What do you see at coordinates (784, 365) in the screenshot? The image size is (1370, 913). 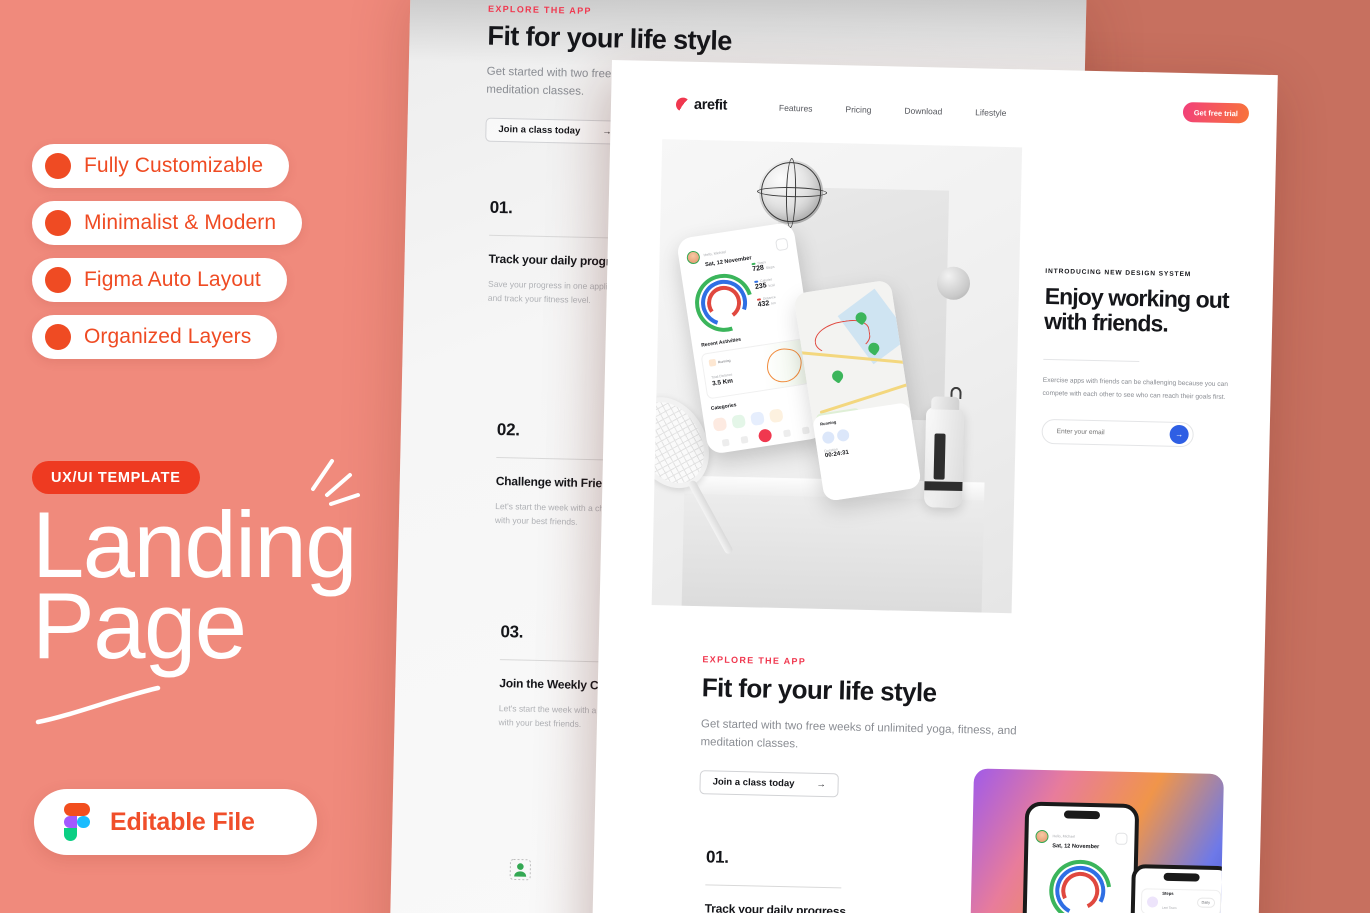 I see `route-path-icon` at bounding box center [784, 365].